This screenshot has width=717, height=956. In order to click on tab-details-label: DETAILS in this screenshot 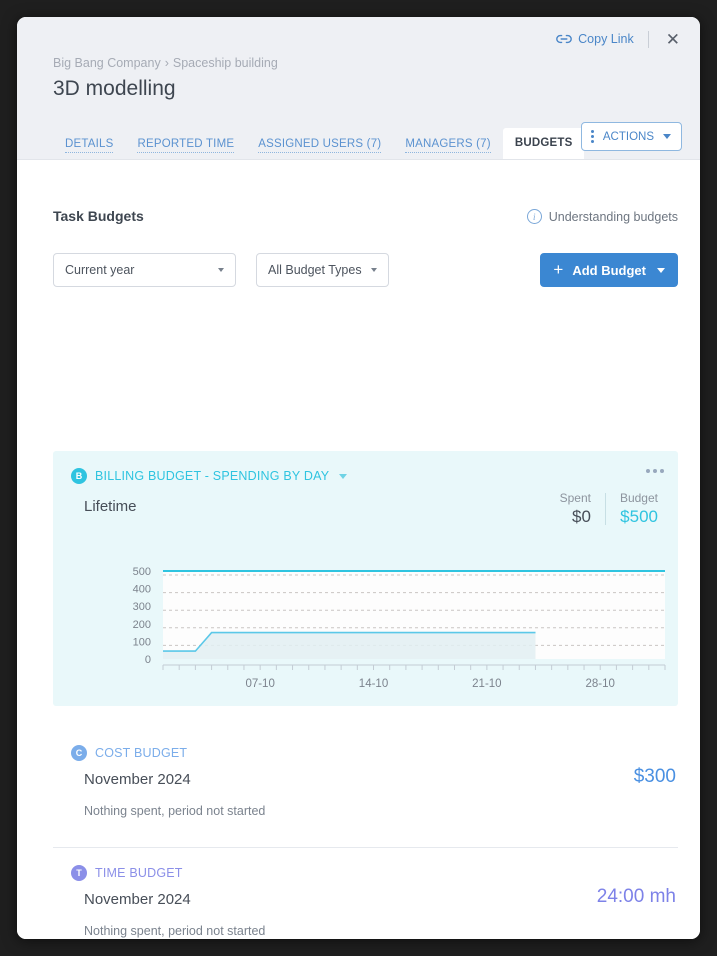, I will do `click(89, 144)`.